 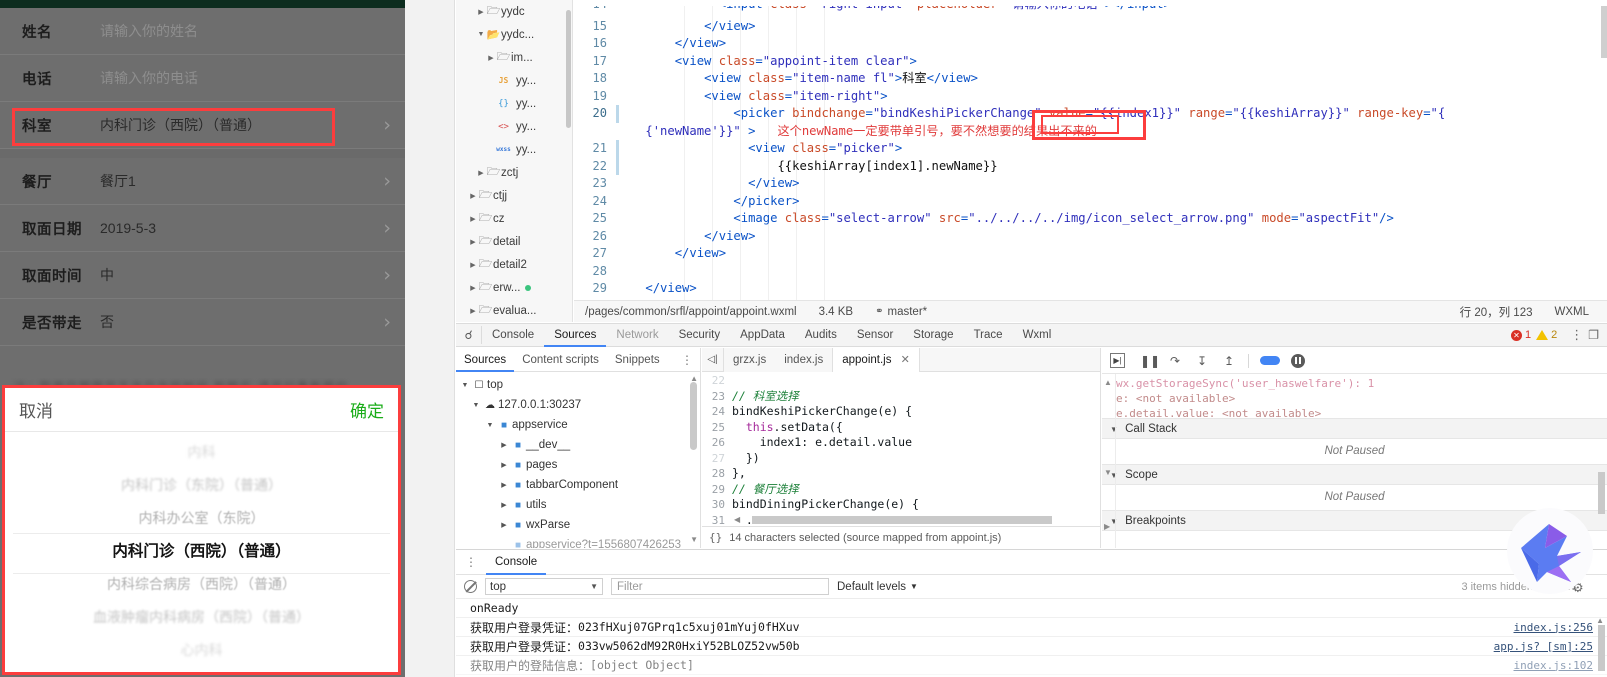 I want to click on sources-item-dev: ▶ ■ __dev__, so click(x=578, y=445).